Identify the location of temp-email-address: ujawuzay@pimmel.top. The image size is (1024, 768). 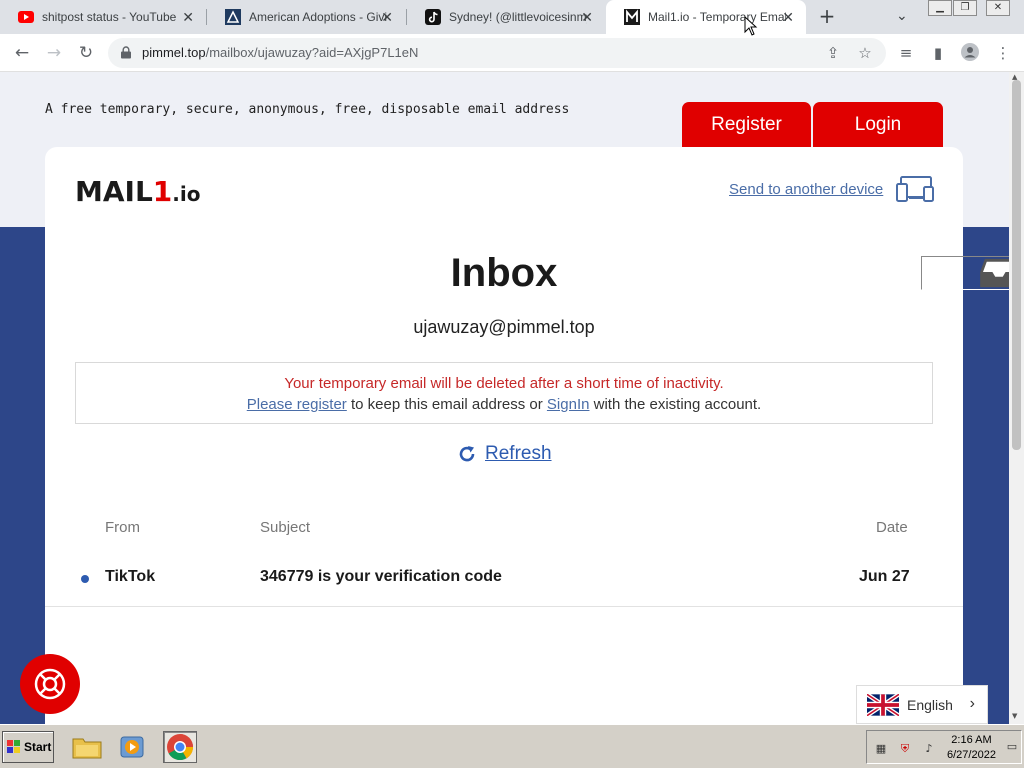
(504, 327).